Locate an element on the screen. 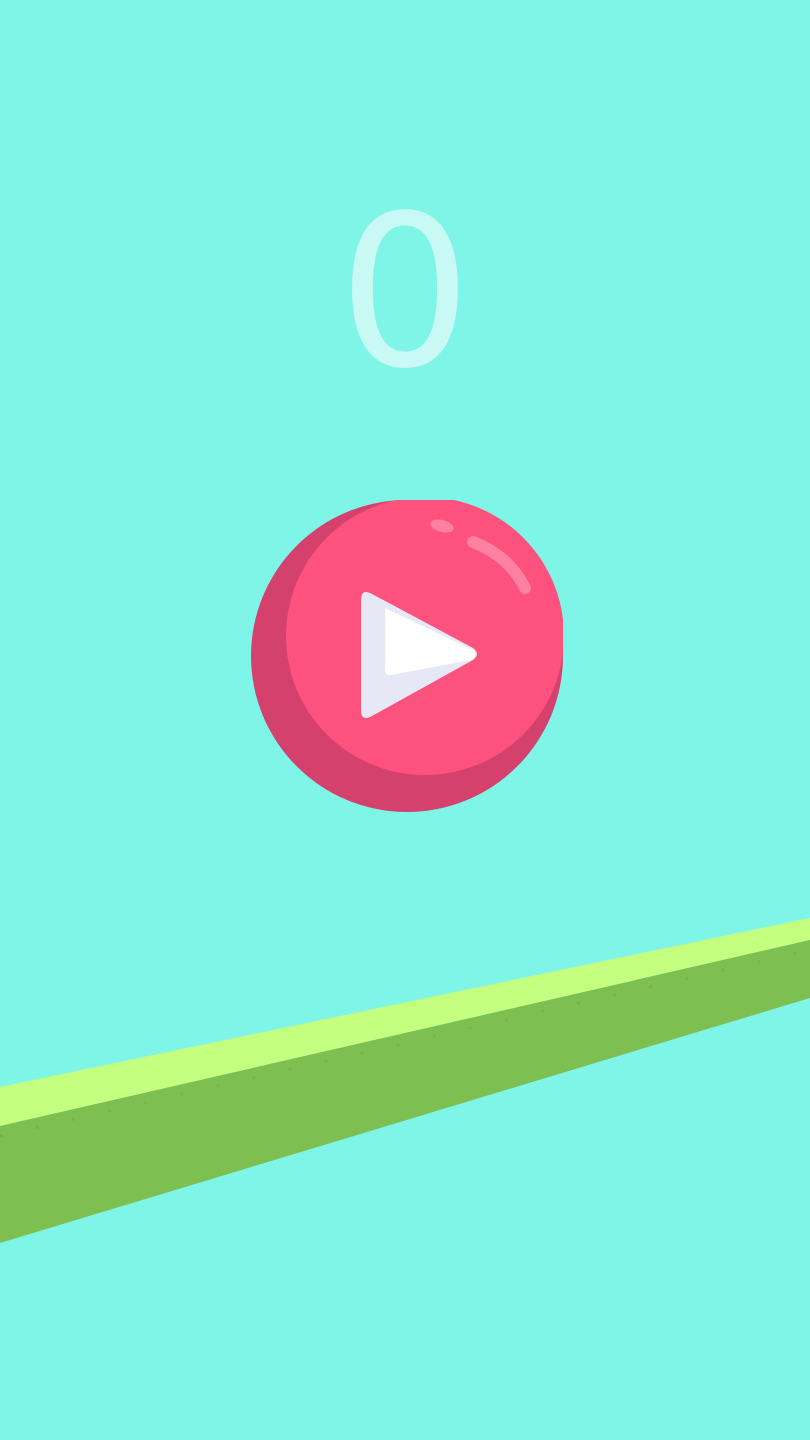  score-counter: 0 is located at coordinates (405, 292).